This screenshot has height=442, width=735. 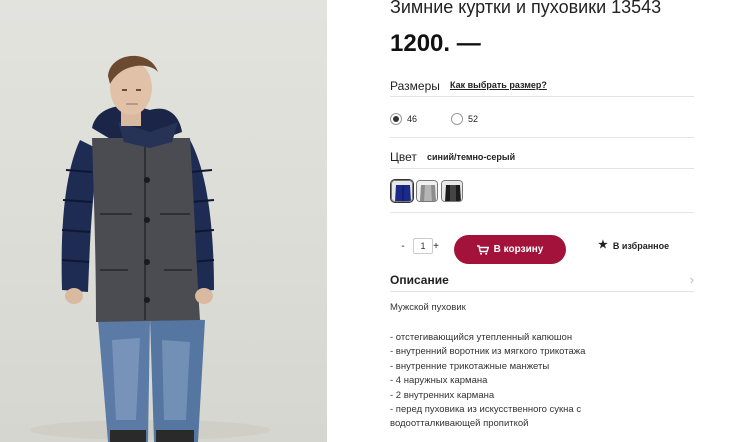 I want to click on description-item: - 4 наружных кармана, so click(x=439, y=381).